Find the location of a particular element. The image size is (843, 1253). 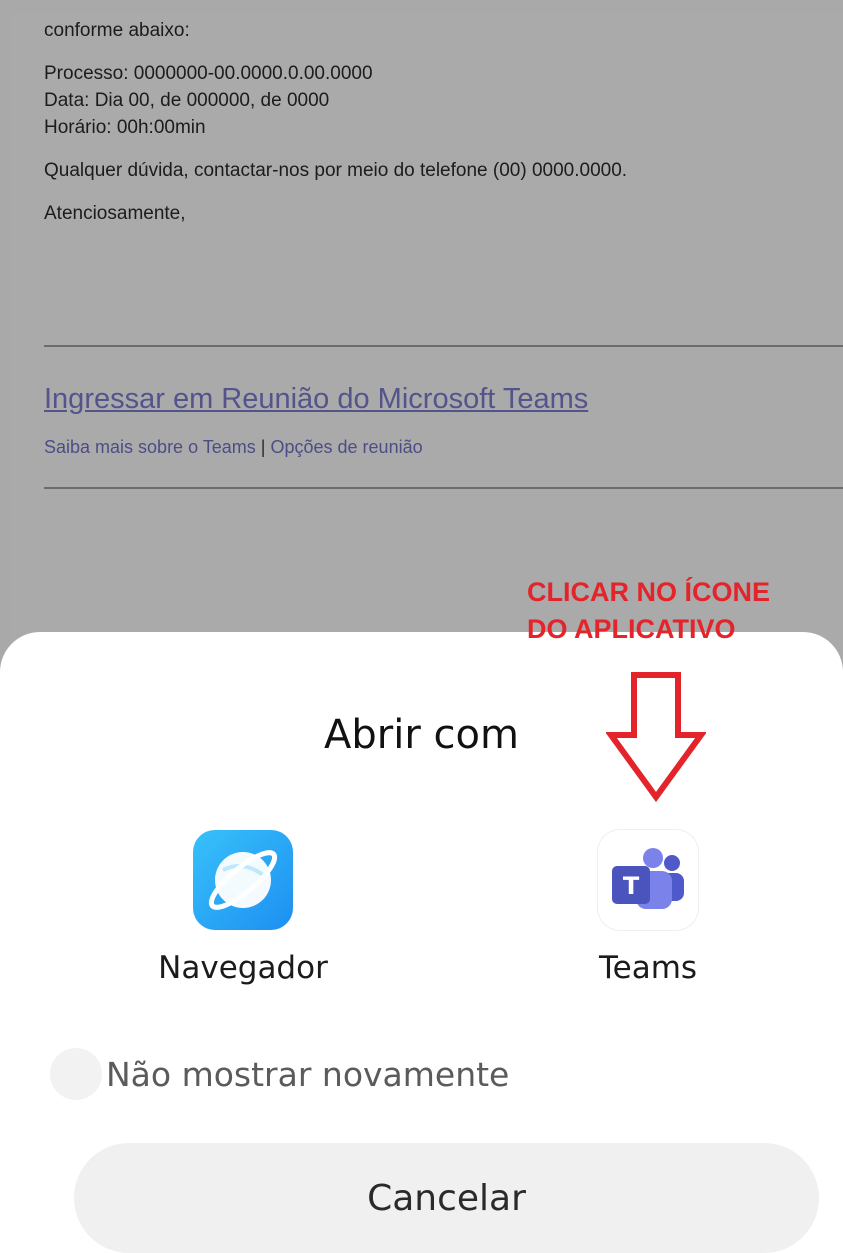

cancel-button: Cancelar is located at coordinates (446, 1198).